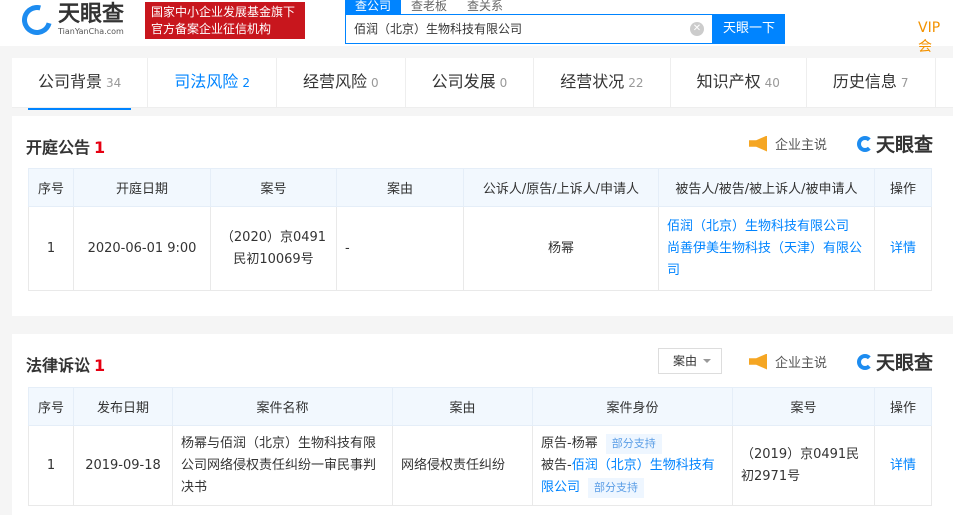  I want to click on case-number: （2020）京0491民初10069号, so click(273, 248).